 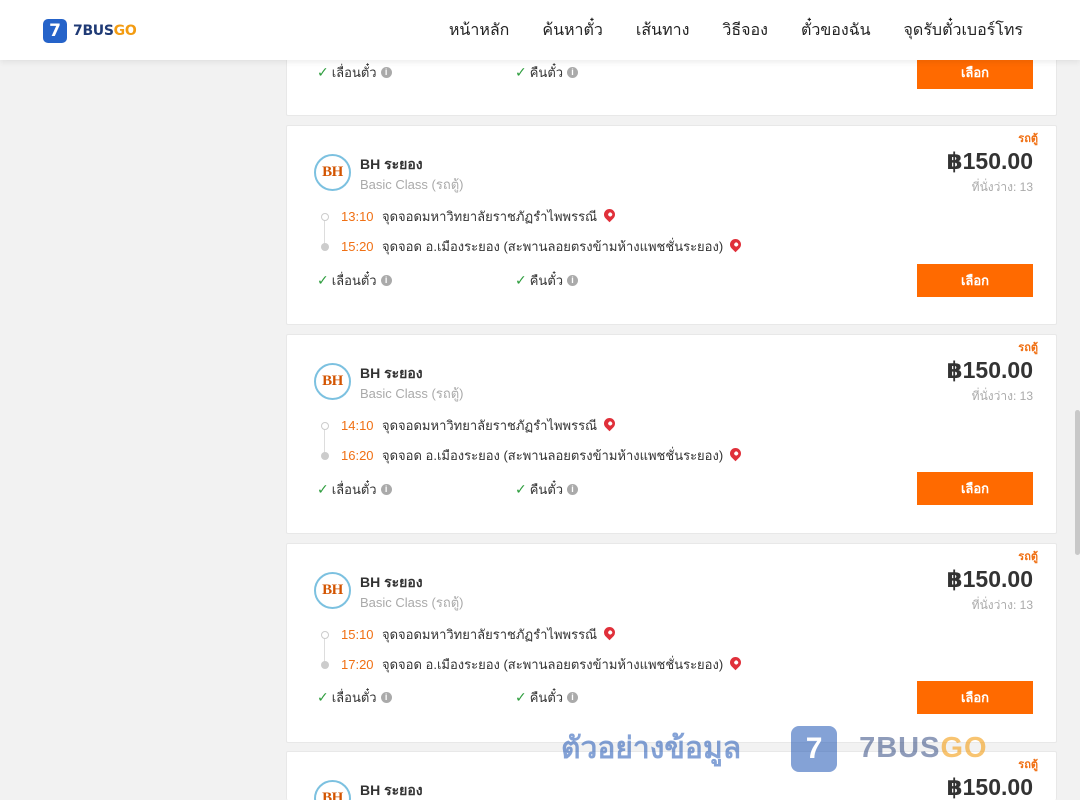 What do you see at coordinates (1077, 482) in the screenshot?
I see `page-scrollbar` at bounding box center [1077, 482].